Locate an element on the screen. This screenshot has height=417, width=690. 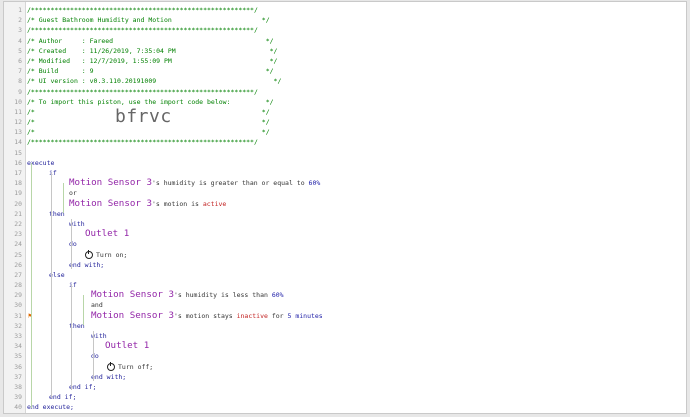
code-line: /* Build : 9 */ is located at coordinates (356, 71).